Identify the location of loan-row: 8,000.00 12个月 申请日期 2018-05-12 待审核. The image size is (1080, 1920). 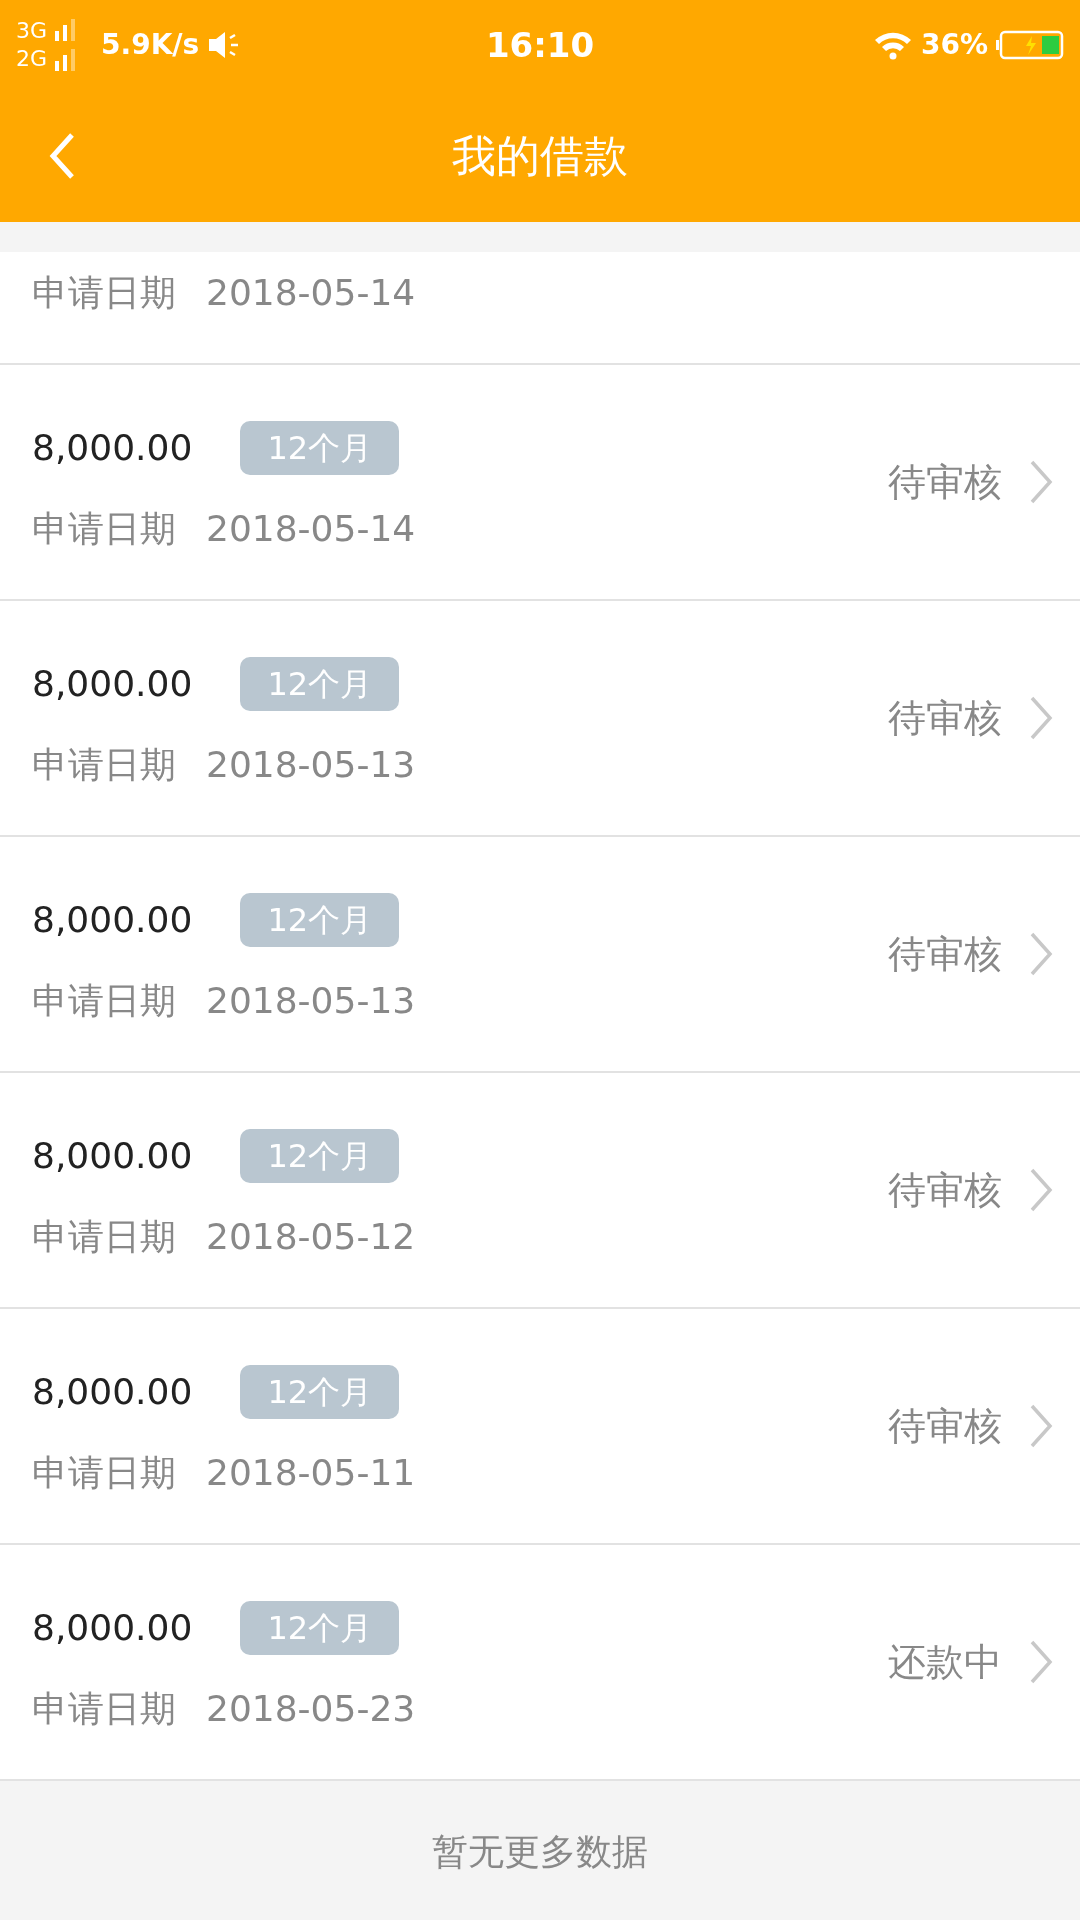
(540, 1191).